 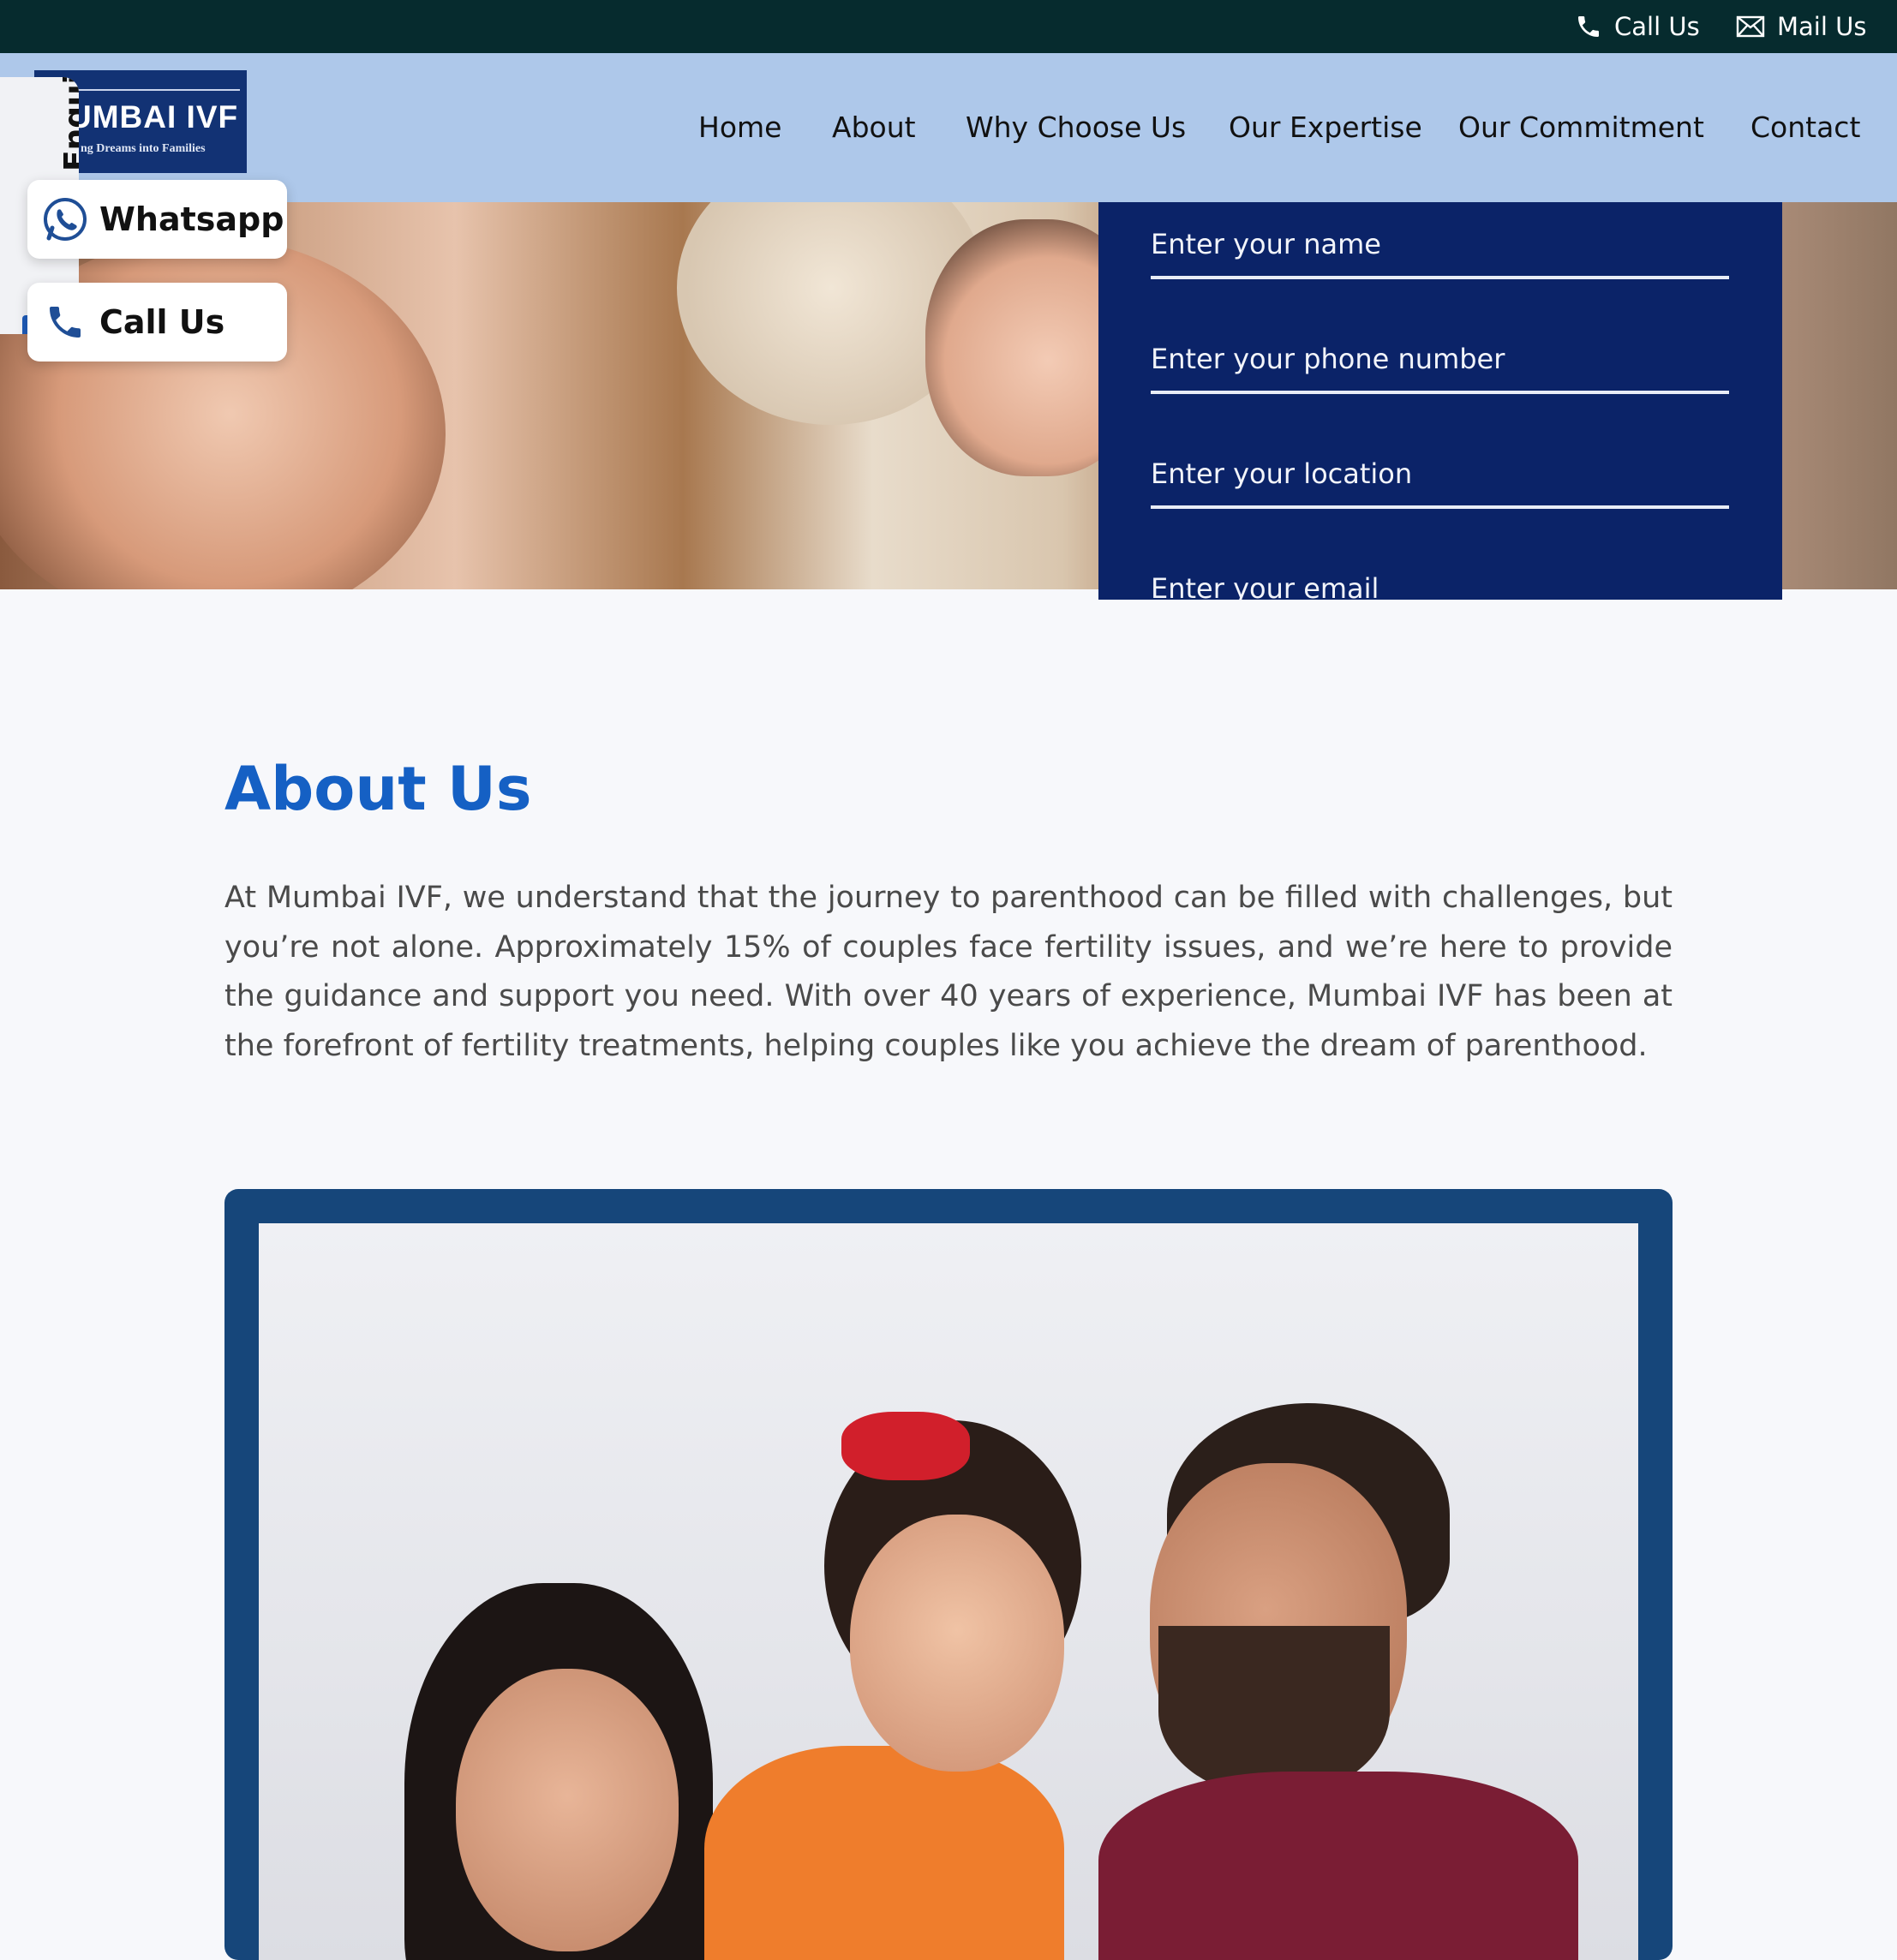 I want to click on topbar-mail-label: Mail Us, so click(x=1822, y=26).